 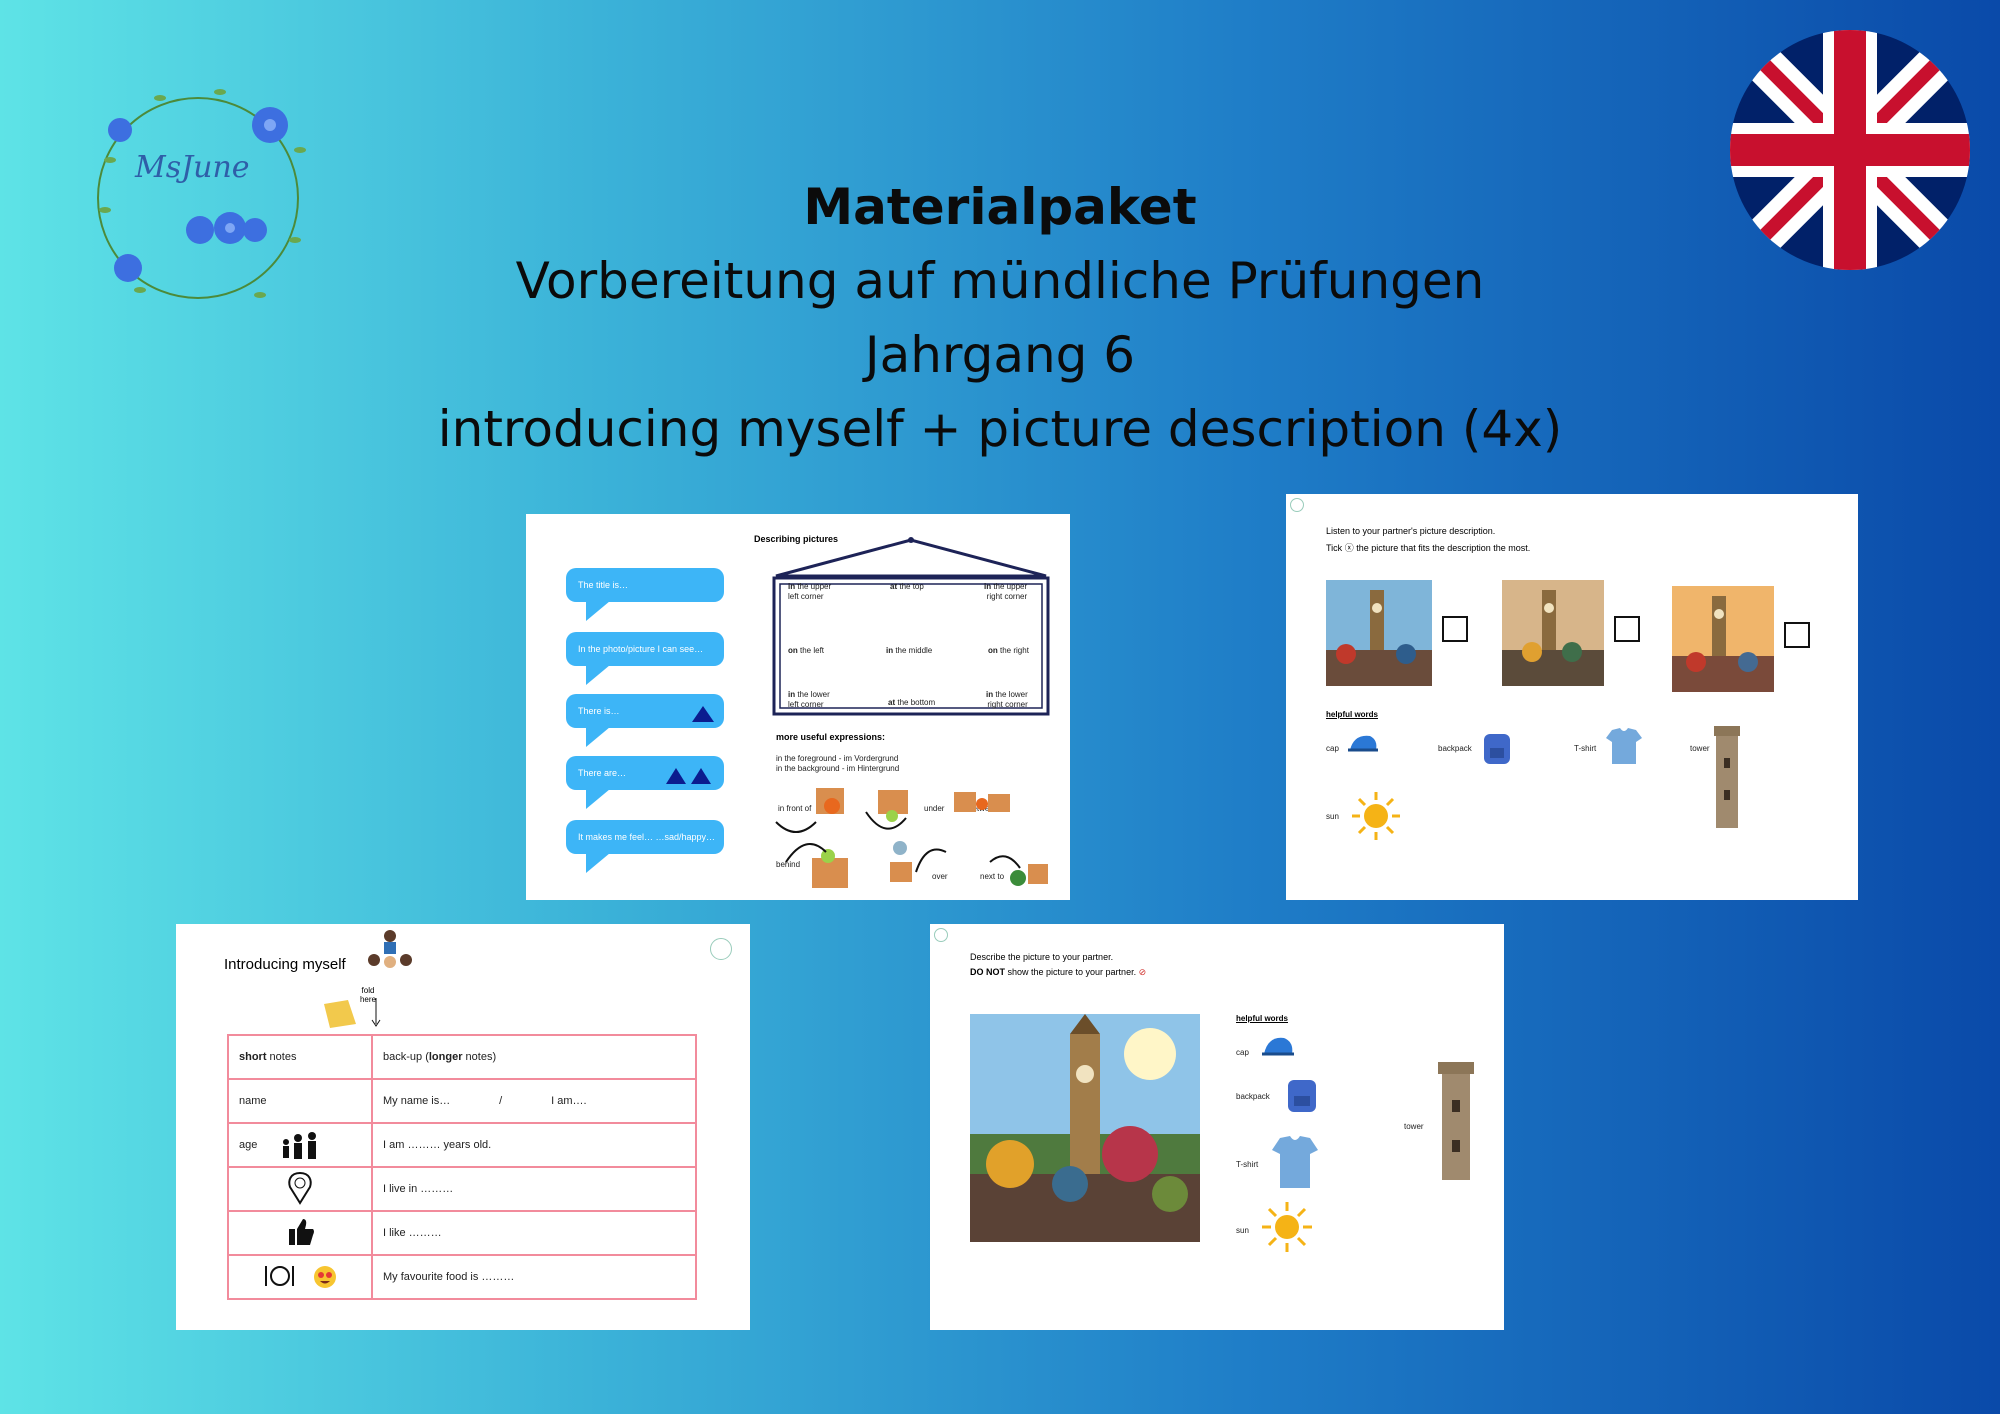 I want to click on pos-lower-right: in the lower right corner, so click(x=1007, y=699).